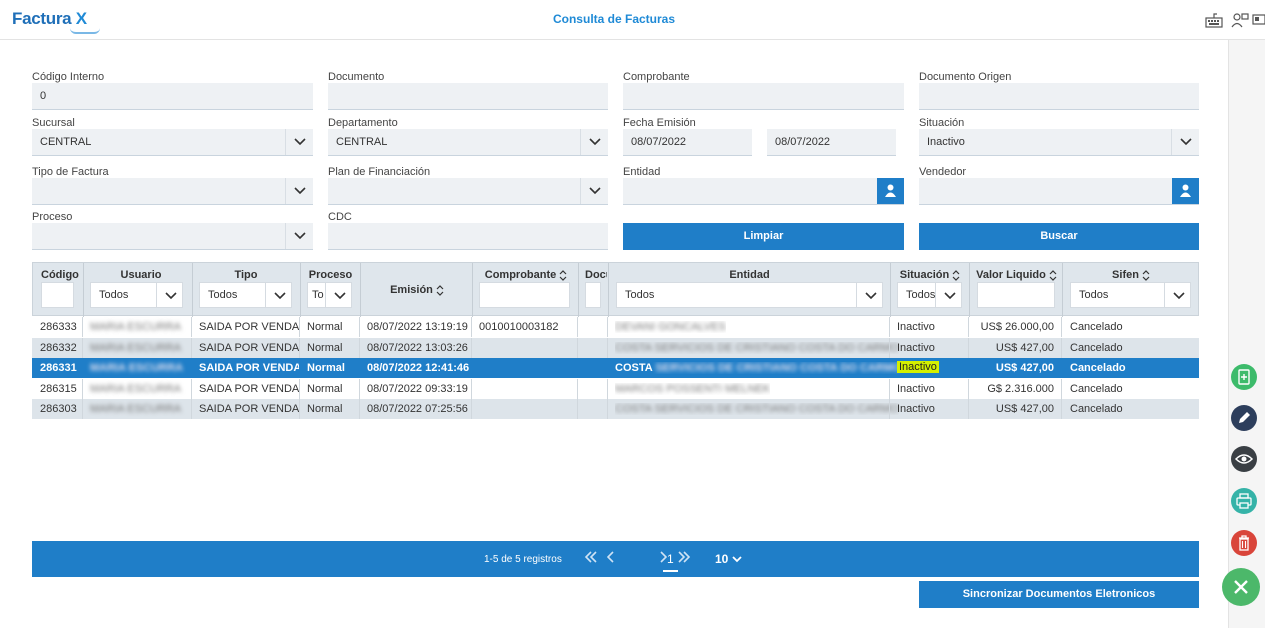 The width and height of the screenshot is (1265, 628). Describe the element at coordinates (356, 77) in the screenshot. I see `documento-label: Documento` at that location.